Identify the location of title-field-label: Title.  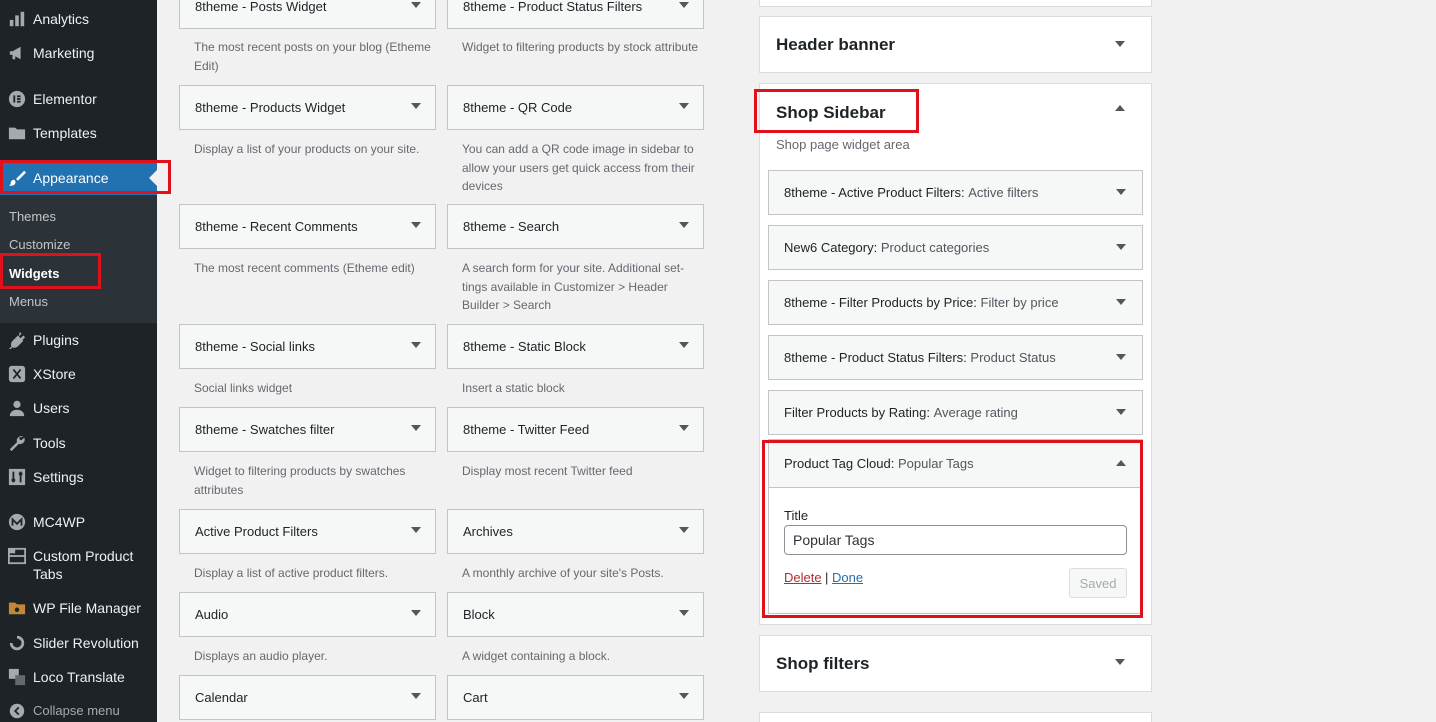
(796, 515).